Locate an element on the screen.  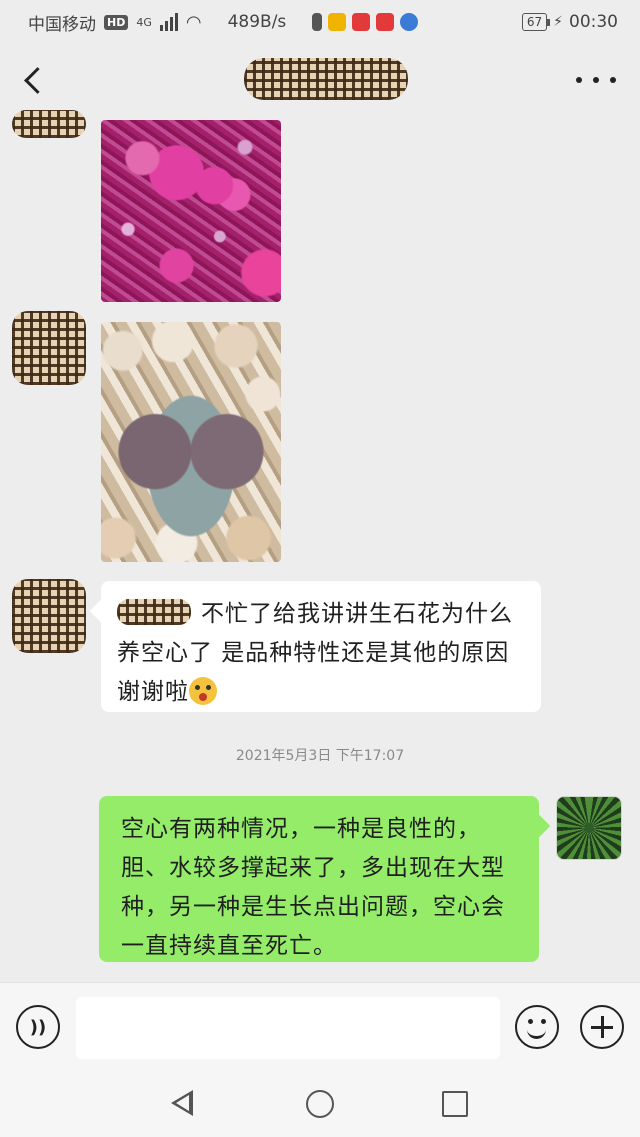
voice-icon: )) is located at coordinates (38, 1027).